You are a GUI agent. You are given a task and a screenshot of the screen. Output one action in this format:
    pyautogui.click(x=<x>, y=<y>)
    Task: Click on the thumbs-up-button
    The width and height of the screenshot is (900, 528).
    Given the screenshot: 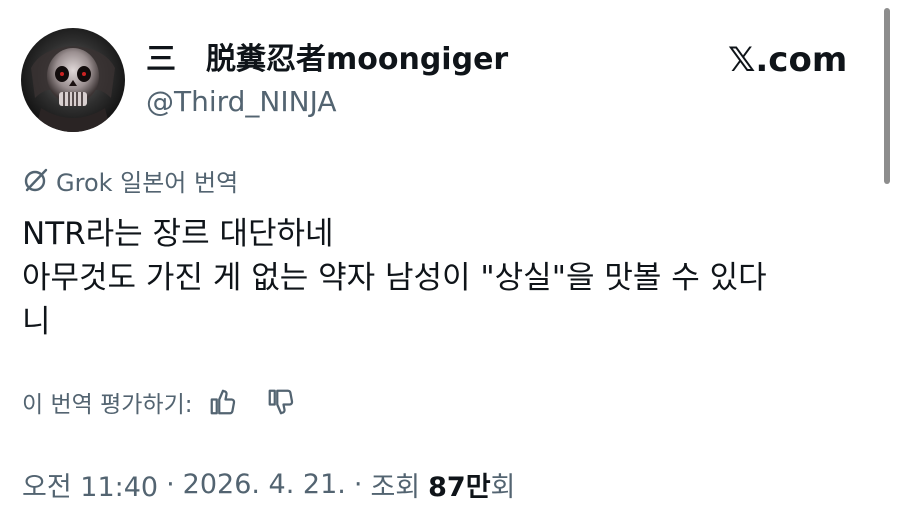 What is the action you would take?
    pyautogui.click(x=223, y=402)
    